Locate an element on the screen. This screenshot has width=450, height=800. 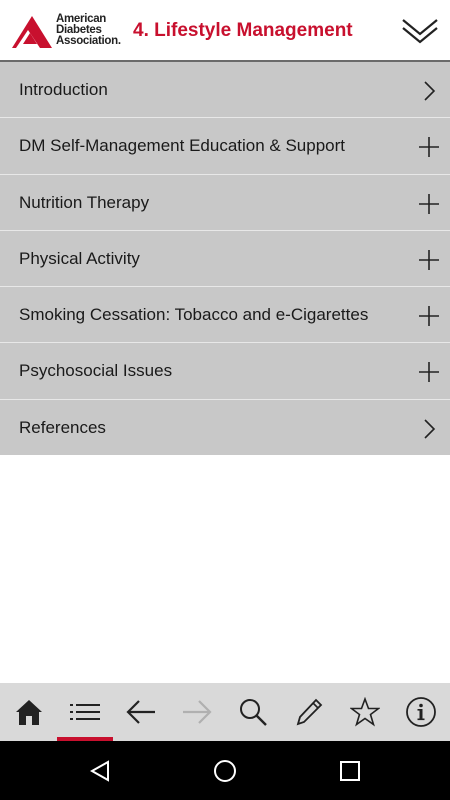
logo-line-3: Association. is located at coordinates (88, 41).